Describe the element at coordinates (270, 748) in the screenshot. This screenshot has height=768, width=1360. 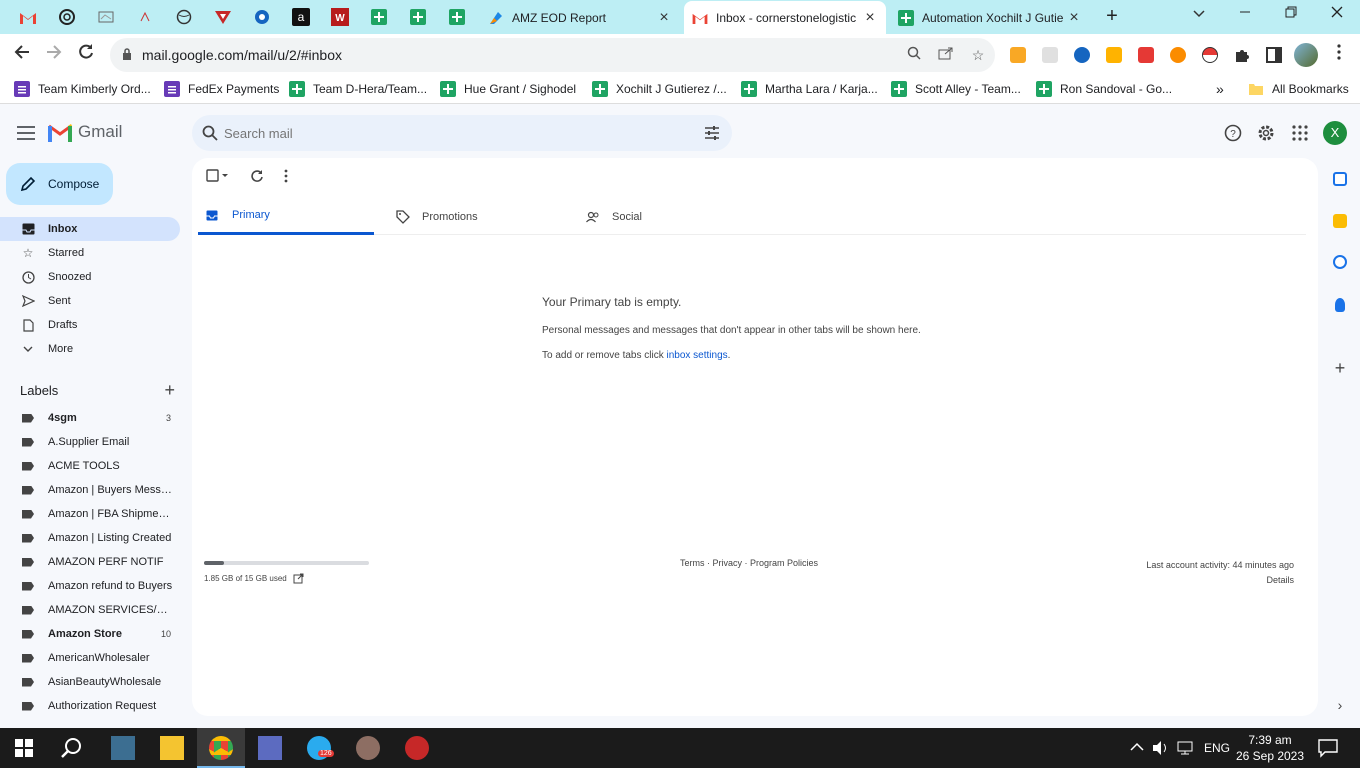
I see `calculator-icon` at that location.